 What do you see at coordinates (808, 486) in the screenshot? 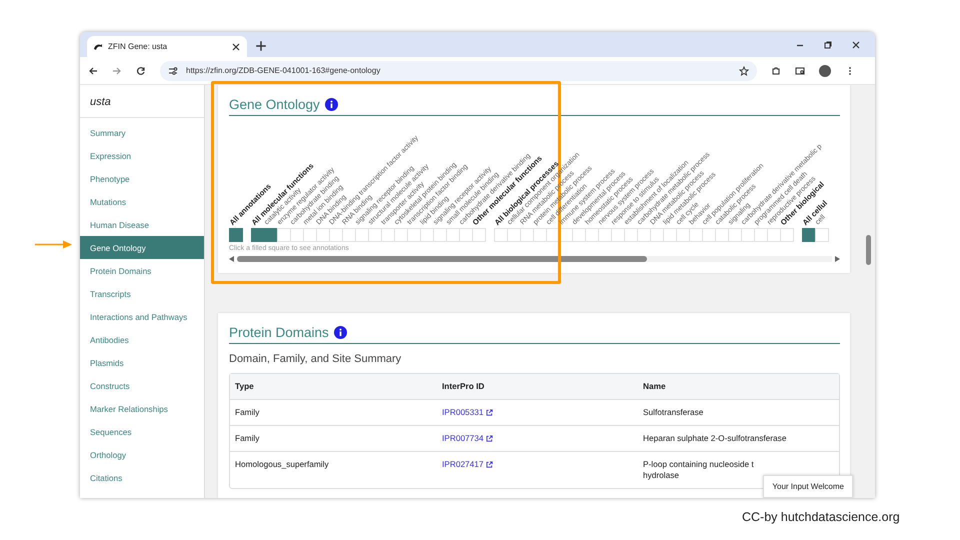
I see `feedback-button: Your Input Welcome` at bounding box center [808, 486].